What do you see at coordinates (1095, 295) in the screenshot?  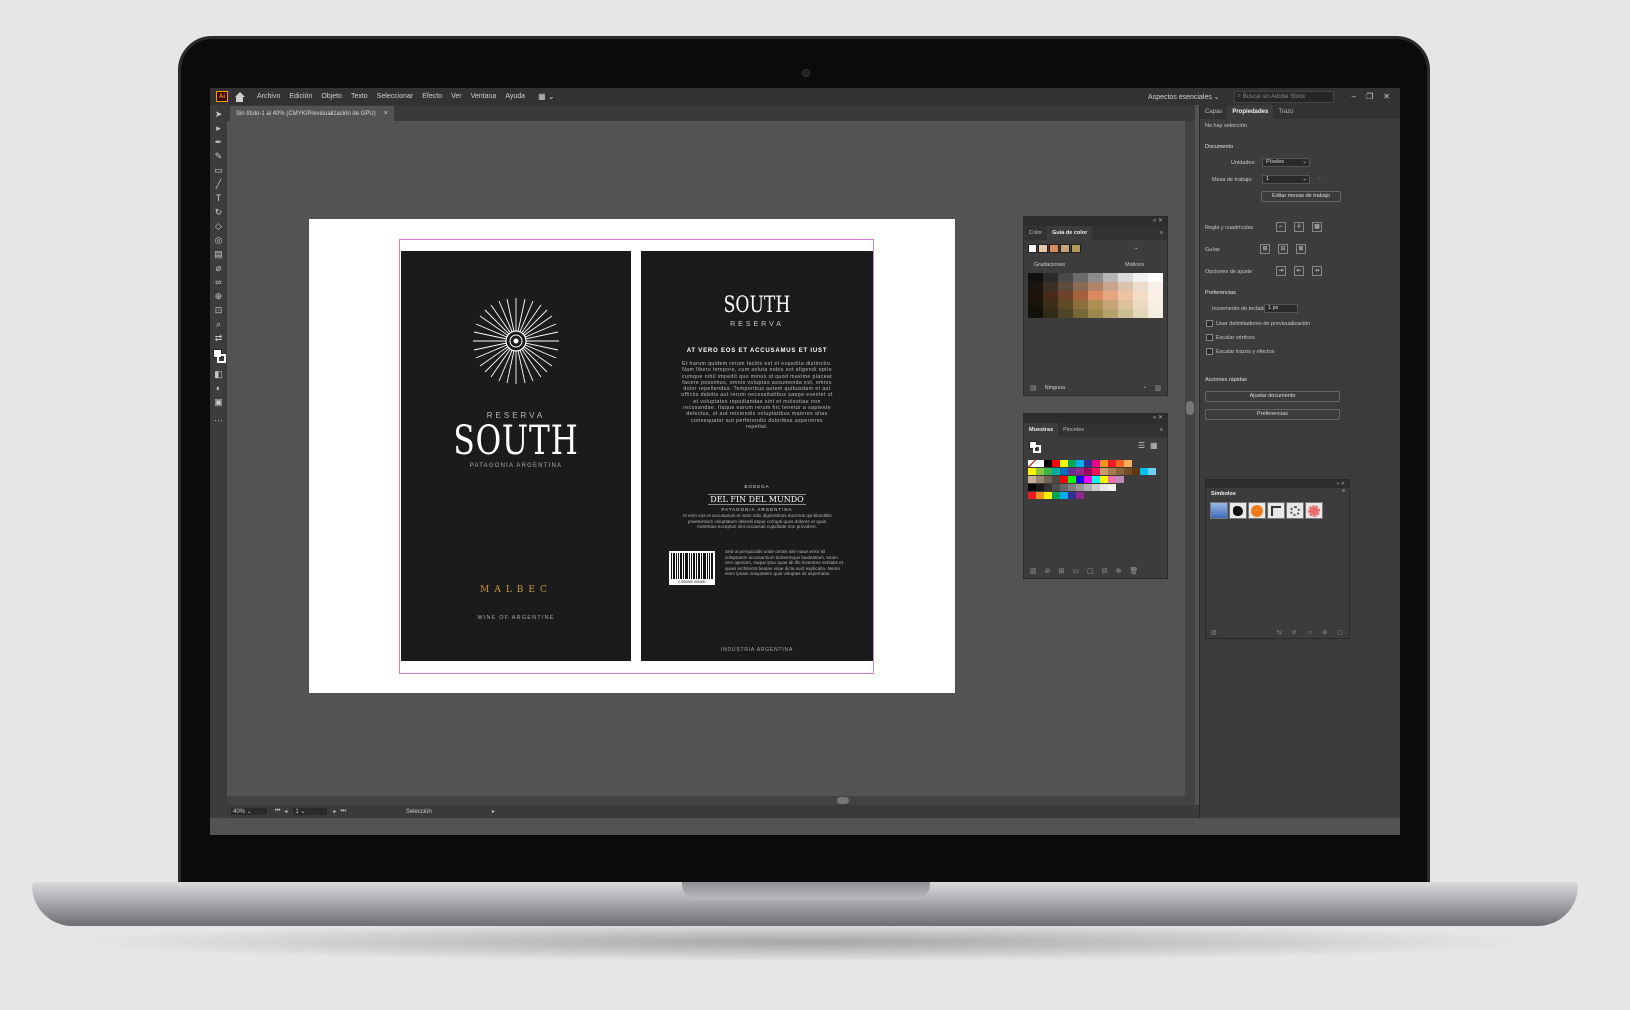 I see `color-guide-grid` at bounding box center [1095, 295].